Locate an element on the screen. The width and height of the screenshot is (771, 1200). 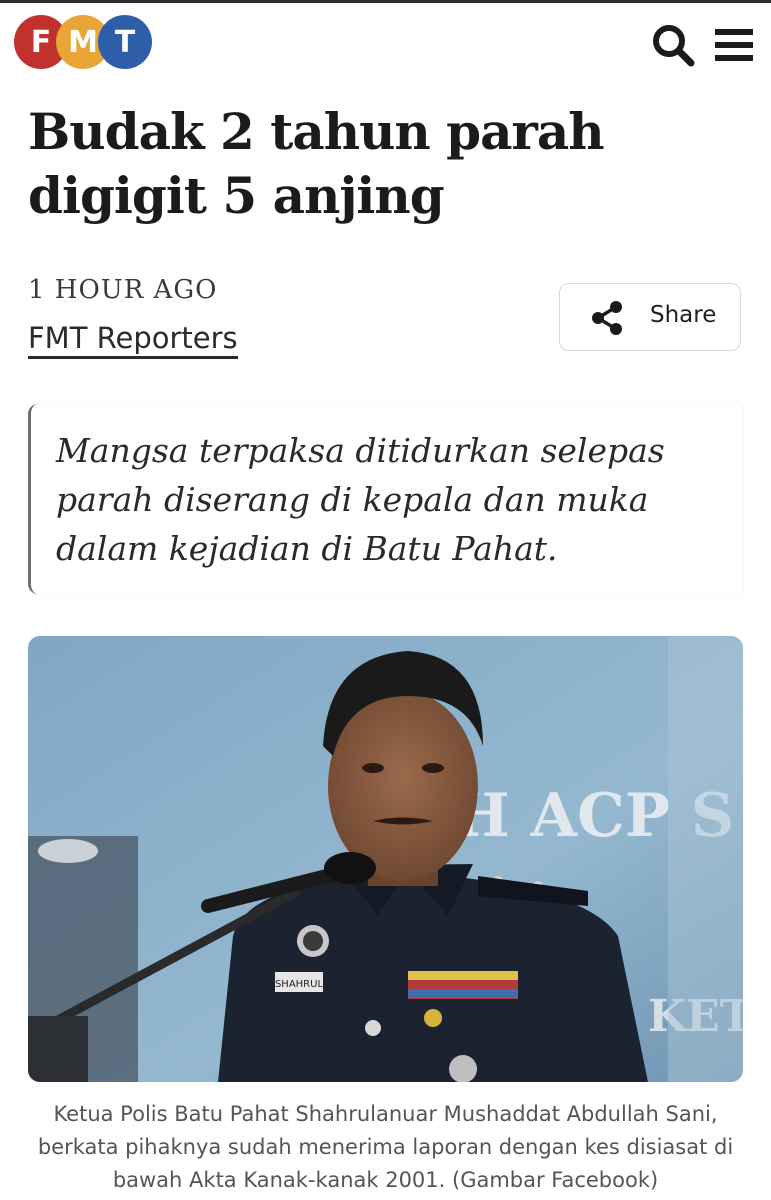
top-border is located at coordinates (385, 1).